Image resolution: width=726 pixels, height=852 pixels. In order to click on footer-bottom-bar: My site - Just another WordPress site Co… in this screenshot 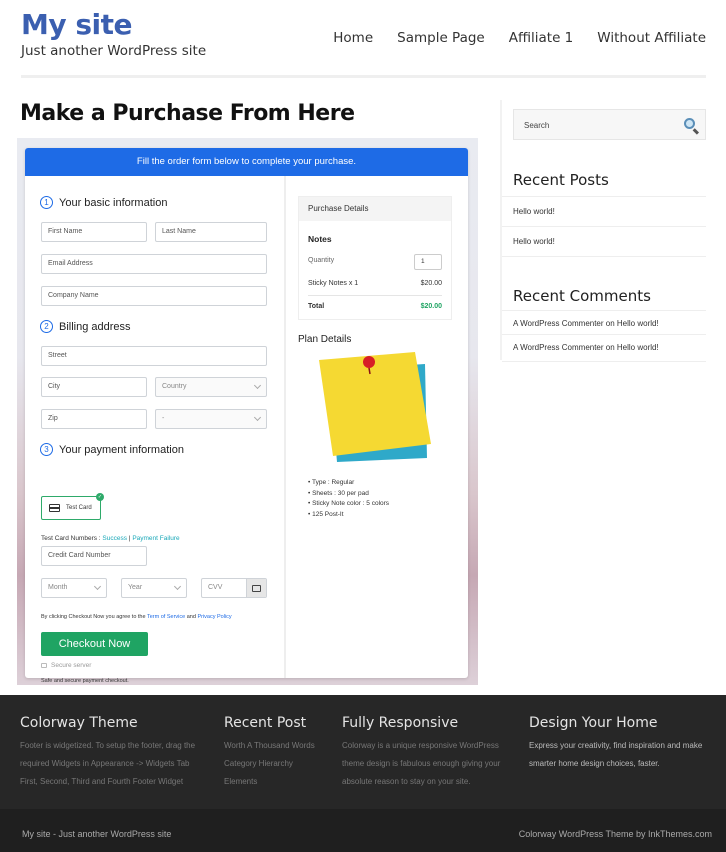, I will do `click(363, 830)`.